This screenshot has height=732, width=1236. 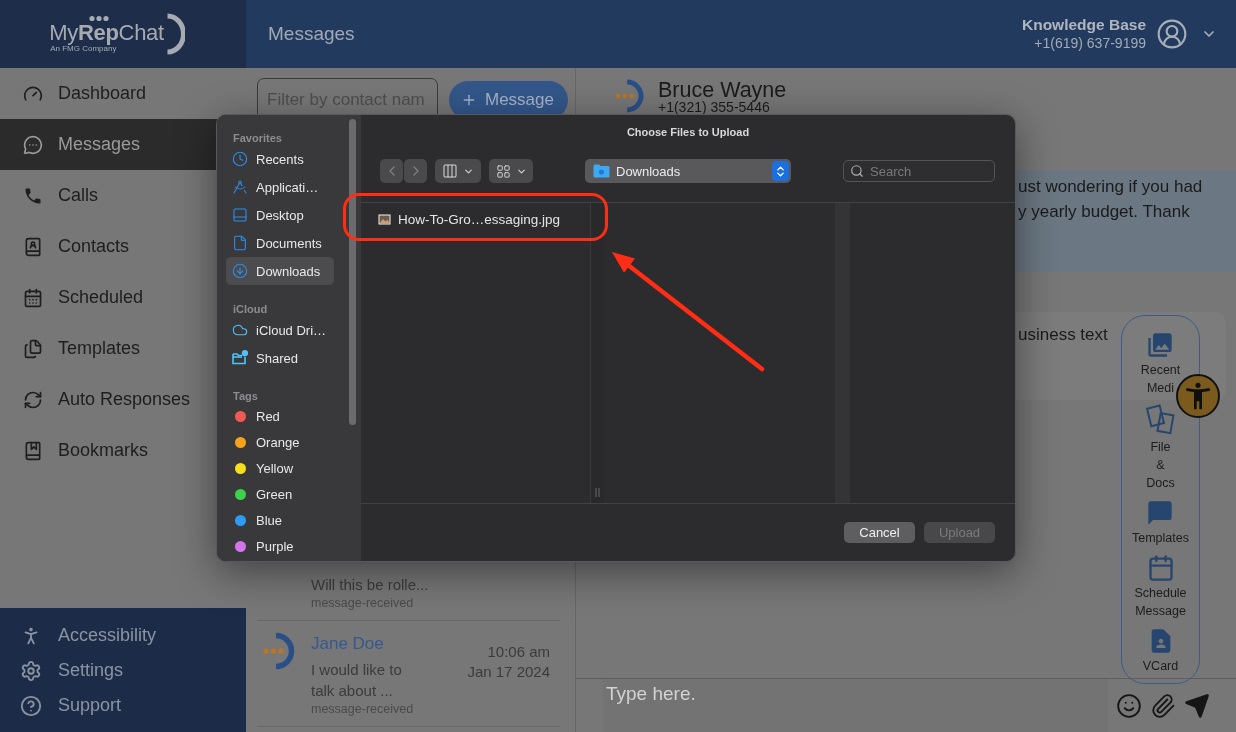 What do you see at coordinates (475, 219) in the screenshot?
I see `file-item: How-To-Gro…essaging.jpg` at bounding box center [475, 219].